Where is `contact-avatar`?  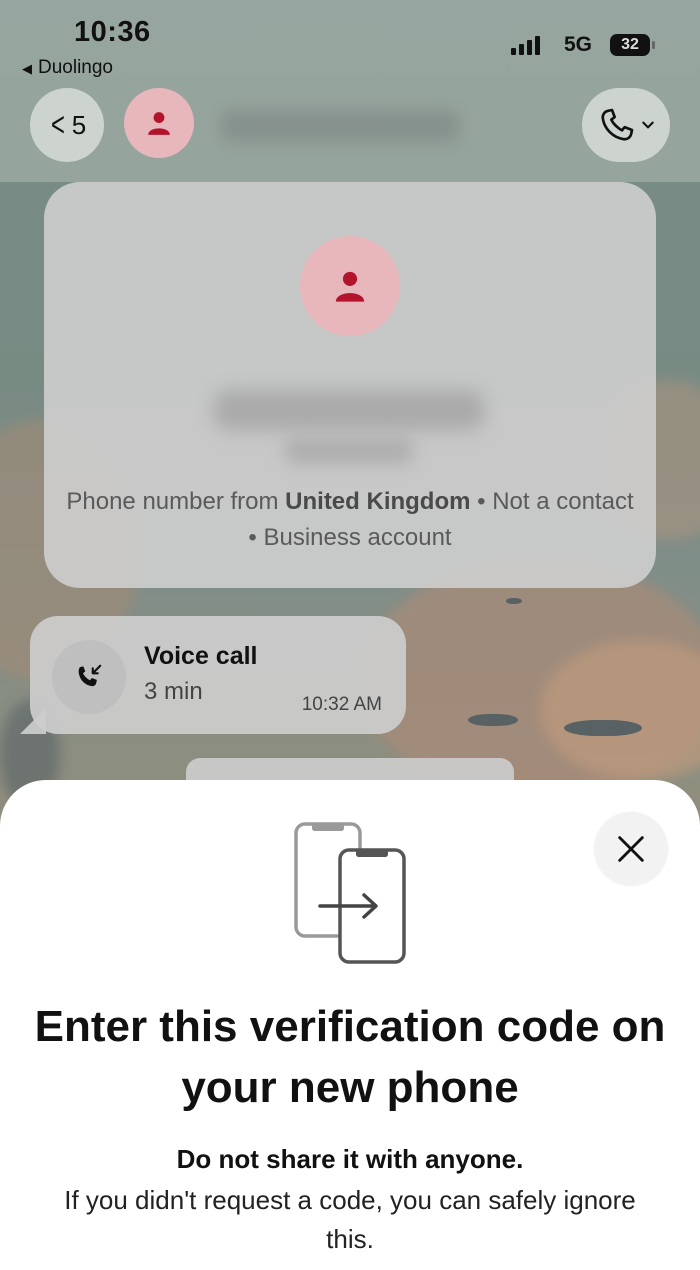
contact-avatar is located at coordinates (159, 123).